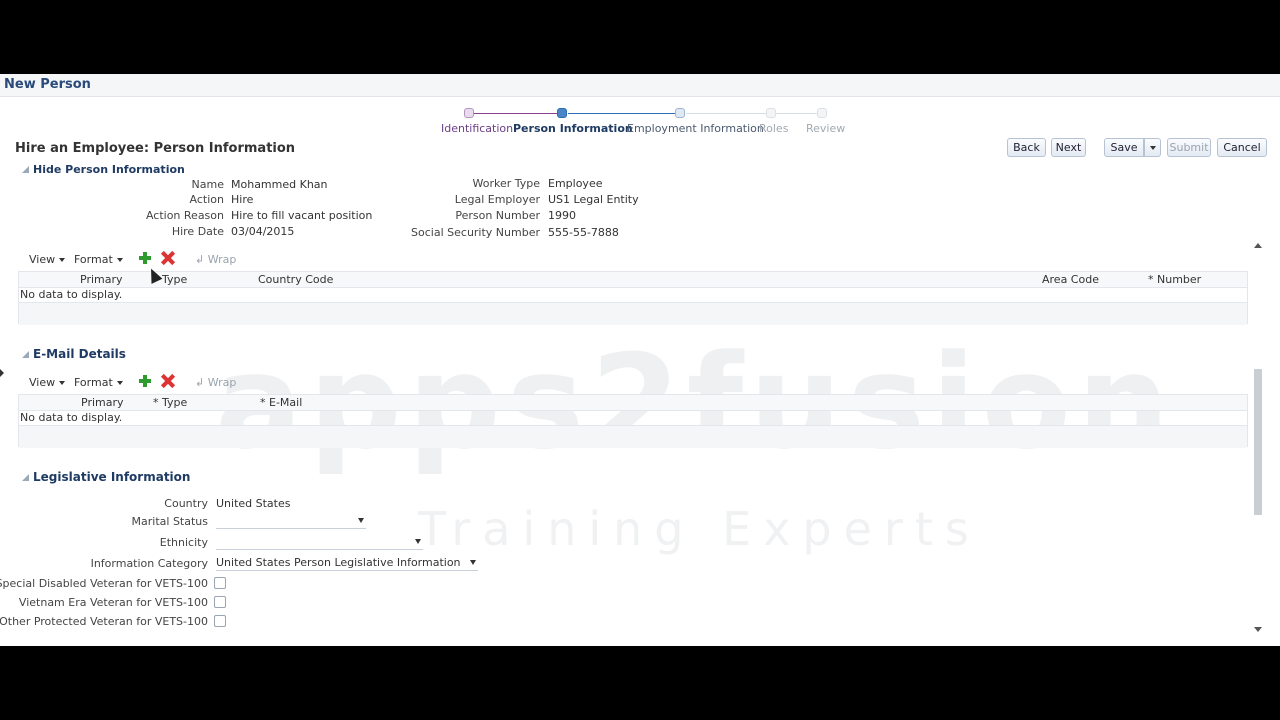 The height and width of the screenshot is (720, 1280). Describe the element at coordinates (1068, 147) in the screenshot. I see `next-button: Next` at that location.